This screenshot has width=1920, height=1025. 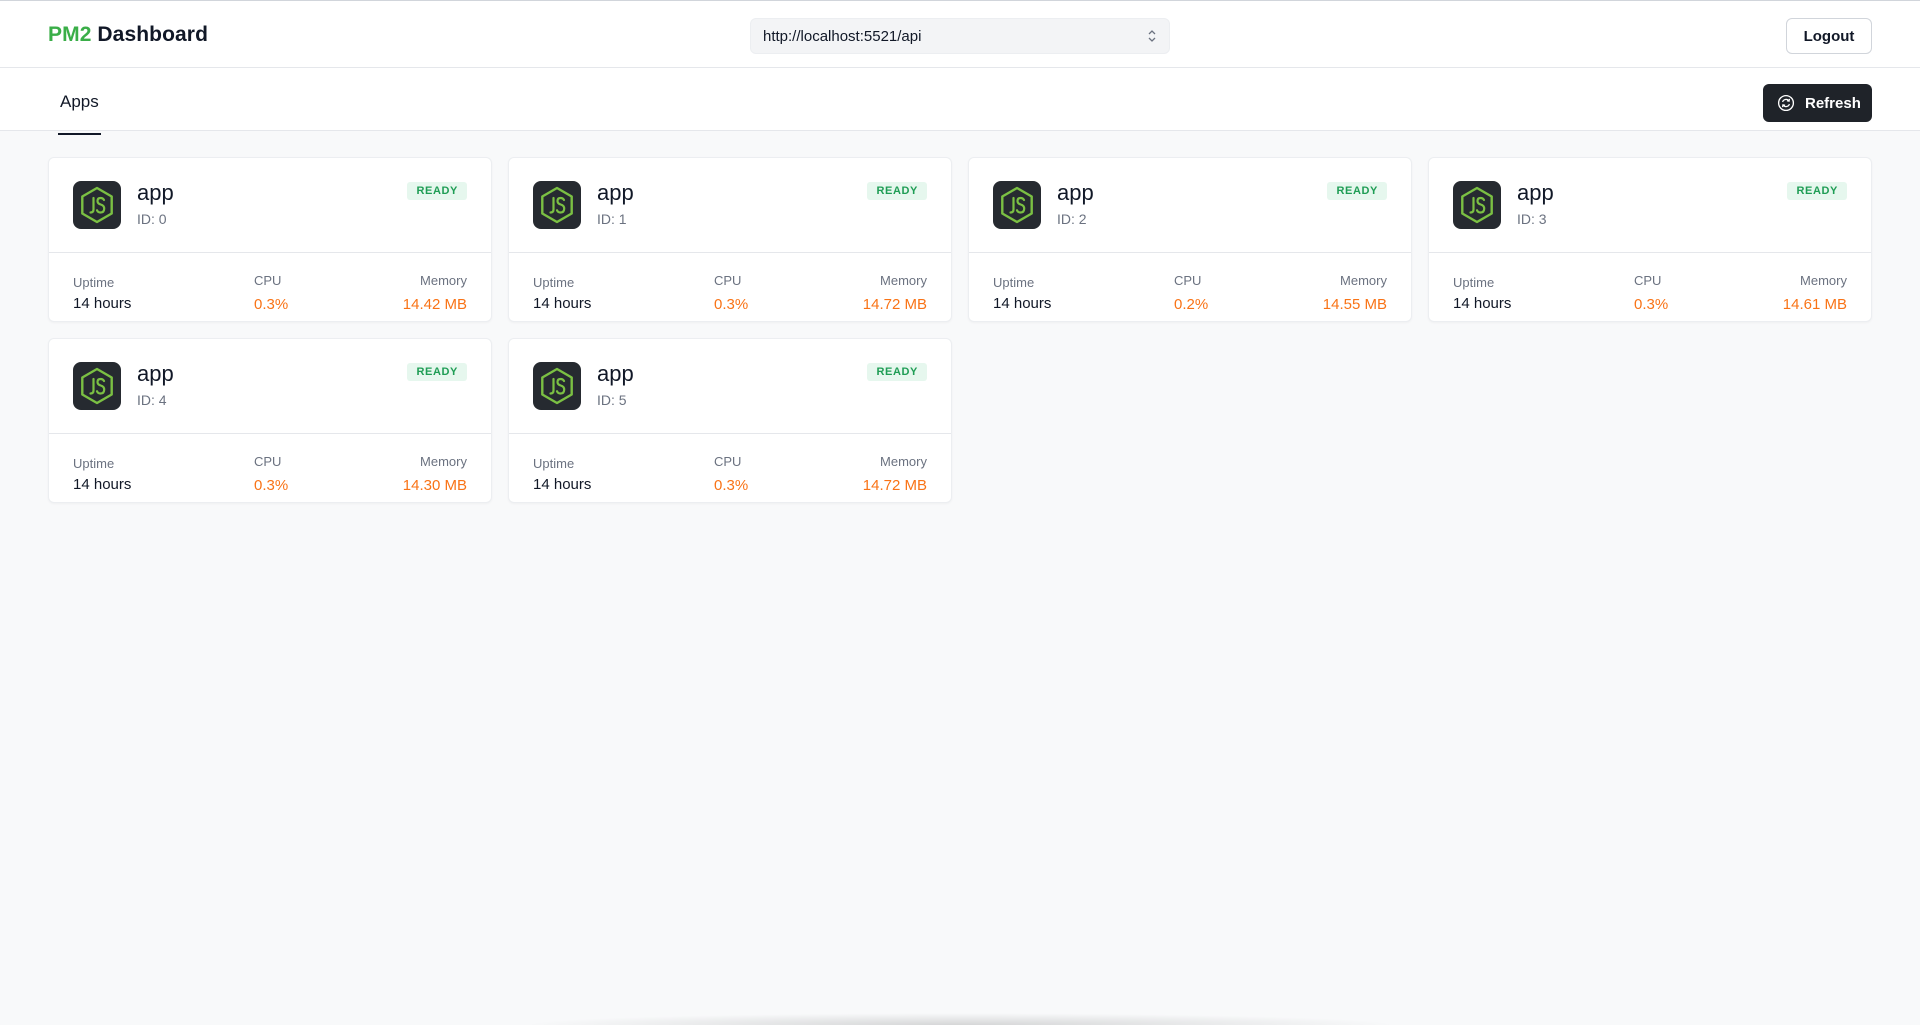 I want to click on app-card-header: app ID: 4 READY, so click(x=270, y=386).